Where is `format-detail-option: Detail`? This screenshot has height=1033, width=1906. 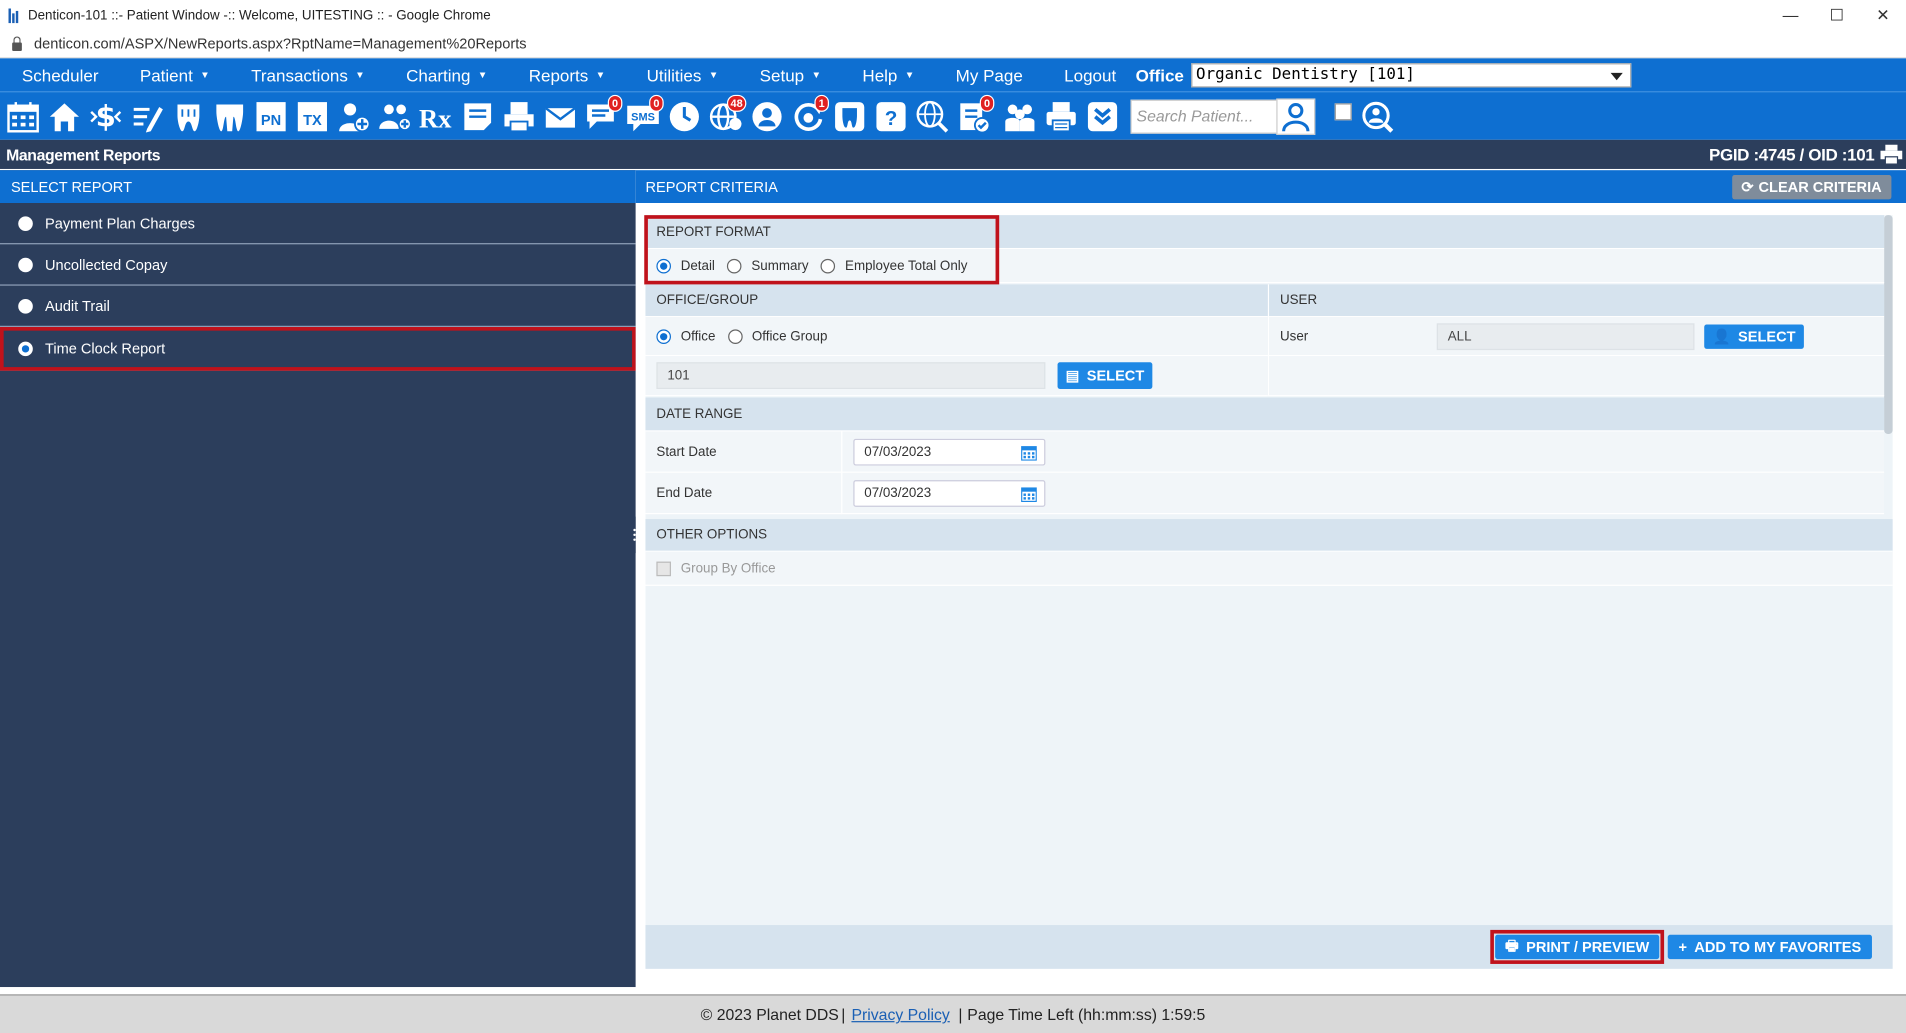
format-detail-option: Detail is located at coordinates (685, 265).